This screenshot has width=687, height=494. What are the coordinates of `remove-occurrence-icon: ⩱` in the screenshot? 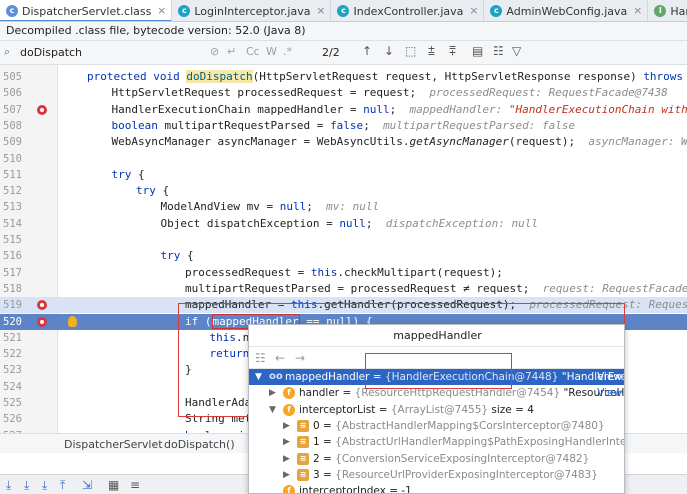 It's located at (452, 51).